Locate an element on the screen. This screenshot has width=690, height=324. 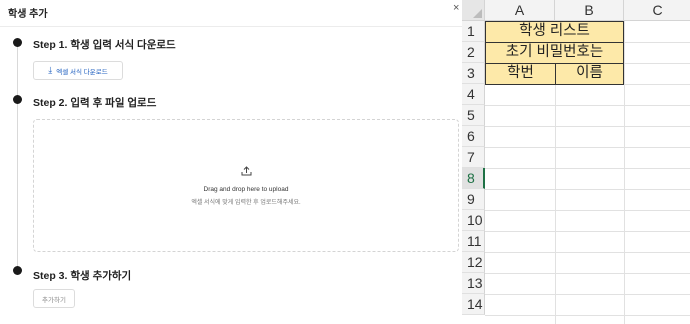
row-header-6: 6 is located at coordinates (473, 136).